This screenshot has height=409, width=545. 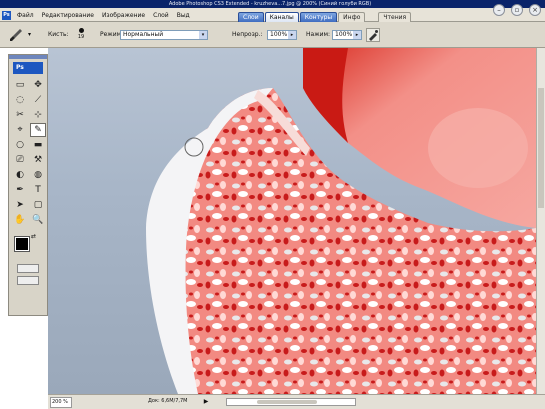 I want to click on lasso-tool-icon: ◌, so click(x=20, y=100).